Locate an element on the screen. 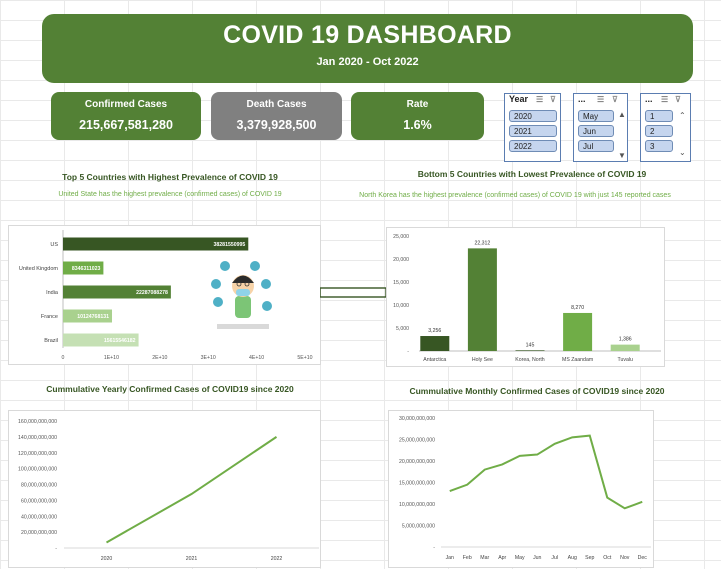 Image resolution: width=721 pixels, height=569 pixels. y-tick-label: 100,000,000,000 is located at coordinates (37, 470).